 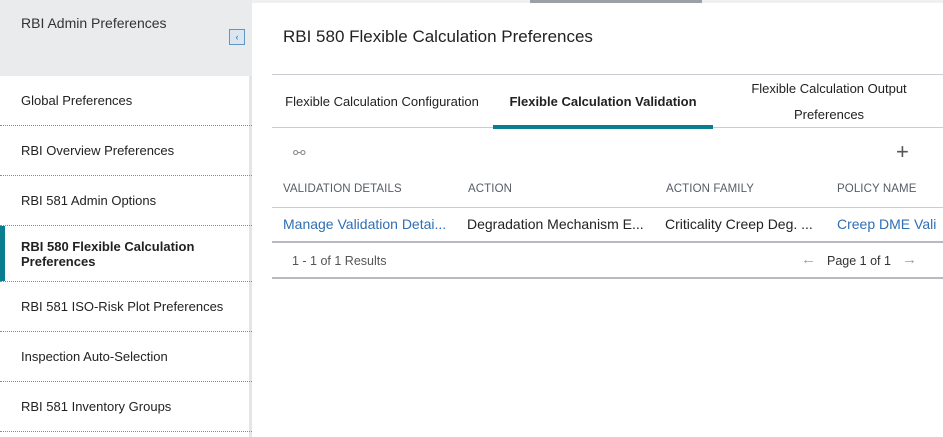 What do you see at coordinates (909, 259) in the screenshot?
I see `next-page-icon: →` at bounding box center [909, 259].